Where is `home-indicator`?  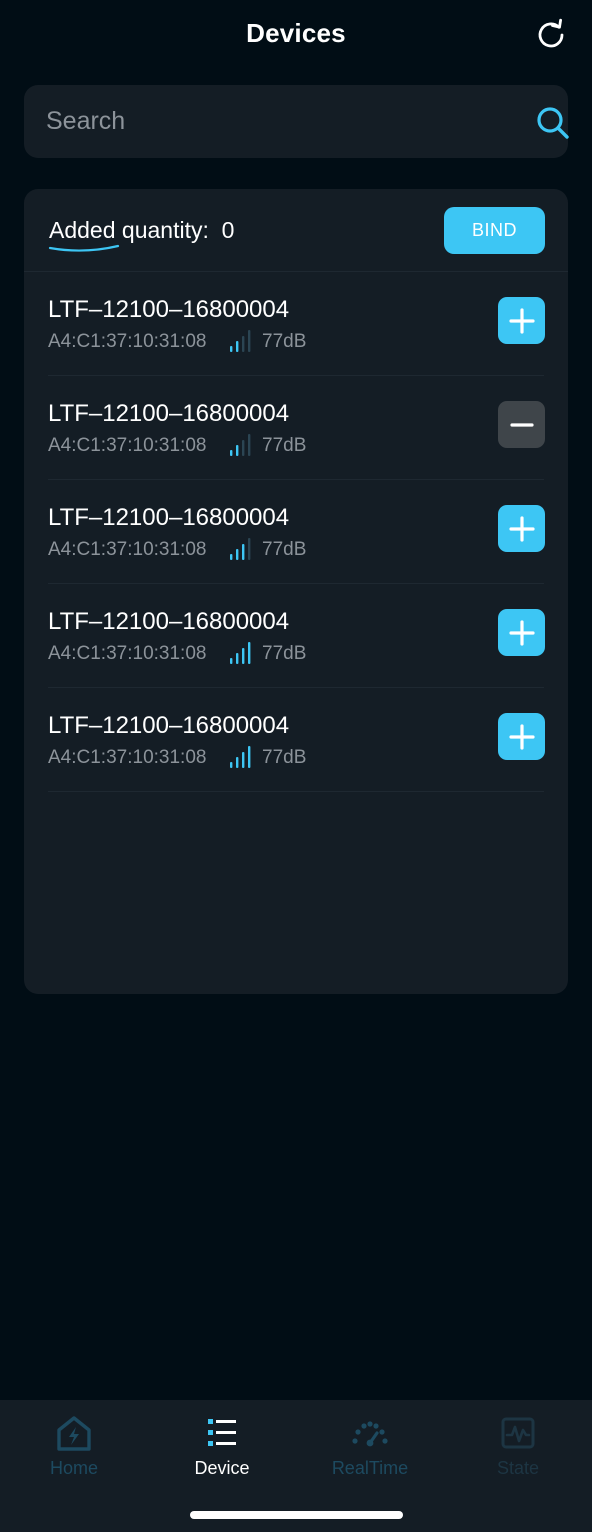 home-indicator is located at coordinates (296, 1515).